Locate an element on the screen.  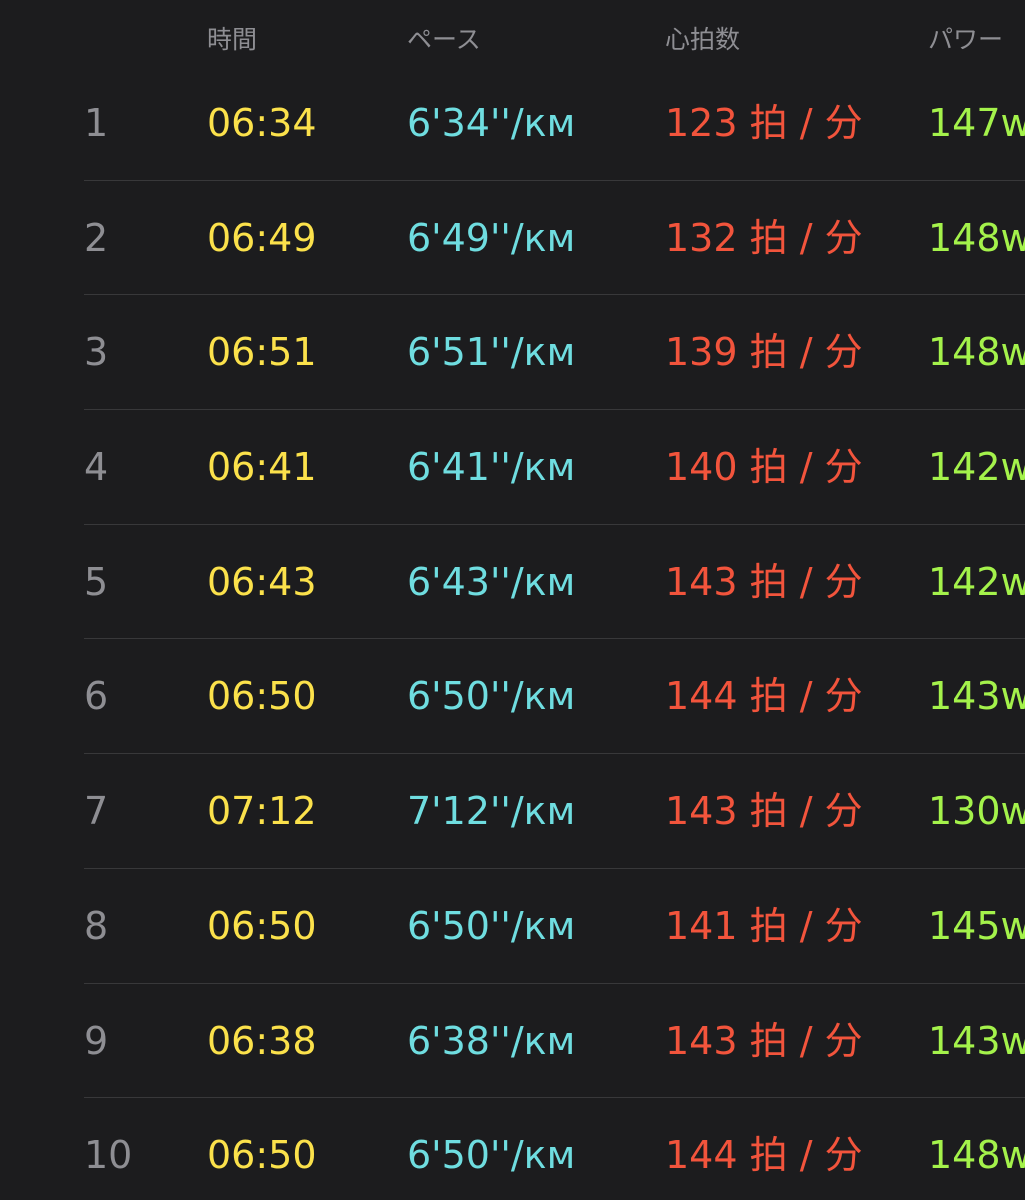
split-row: 3 06:51 6'51''/км 139 拍 / 分 148w is located at coordinates (512, 352).